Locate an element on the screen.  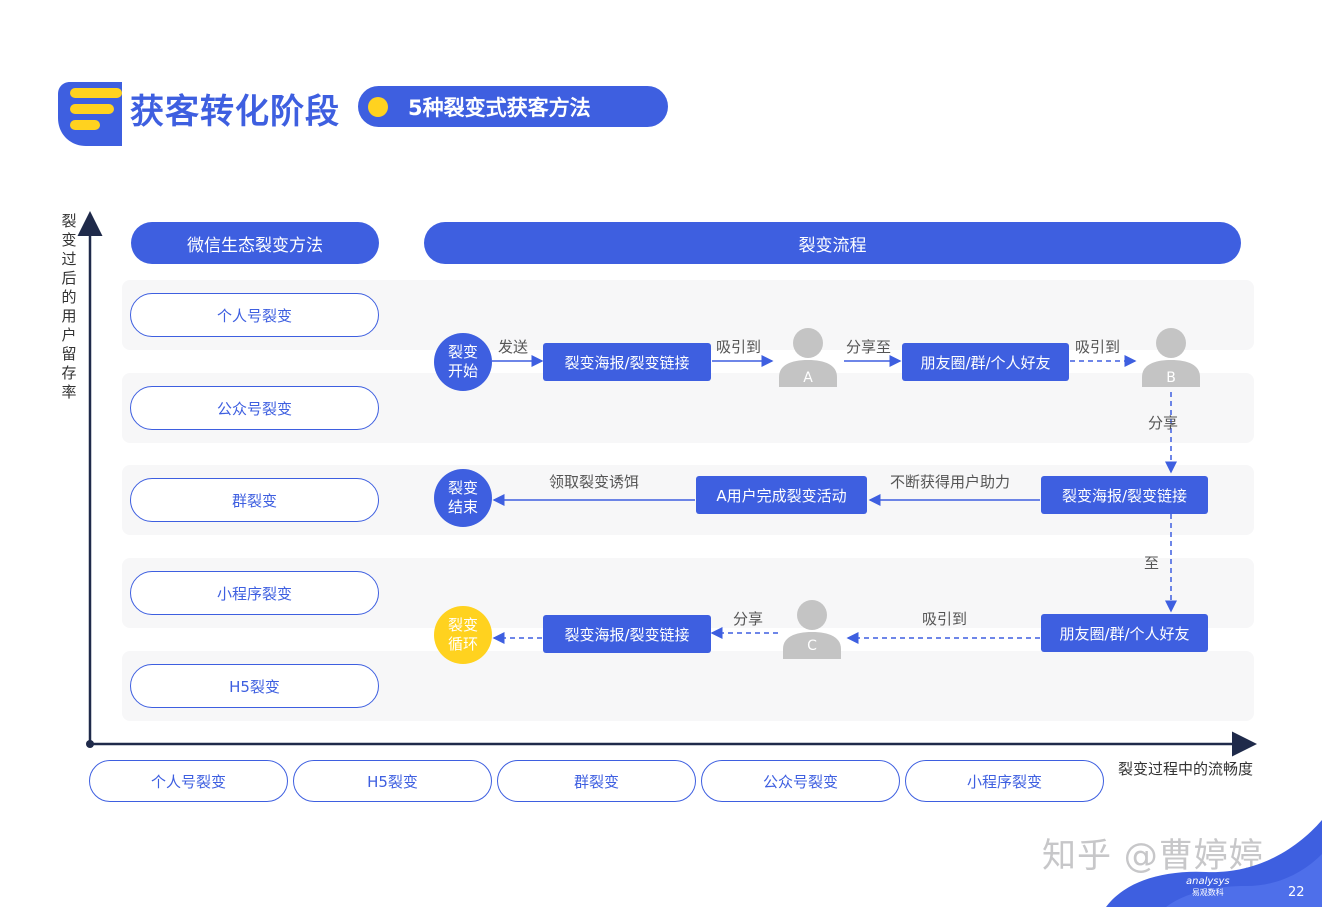
flow-end-node: 裂变结束 is located at coordinates (463, 498).